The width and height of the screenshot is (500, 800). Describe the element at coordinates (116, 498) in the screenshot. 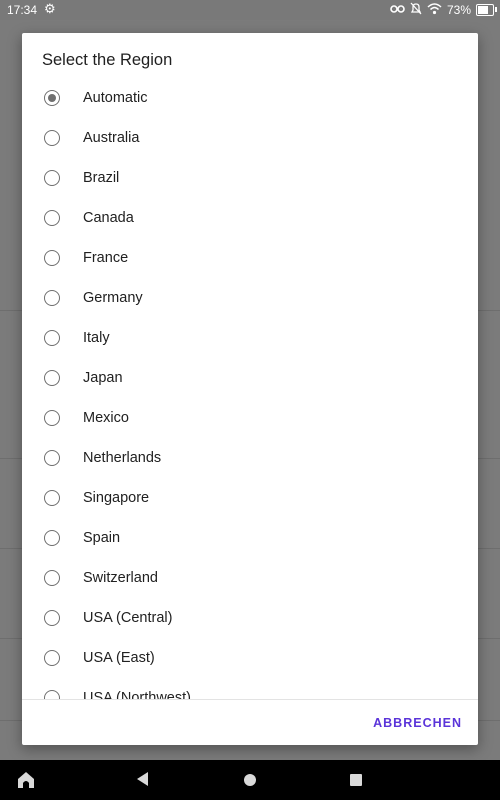

I see `region-option-label: Singapore` at that location.